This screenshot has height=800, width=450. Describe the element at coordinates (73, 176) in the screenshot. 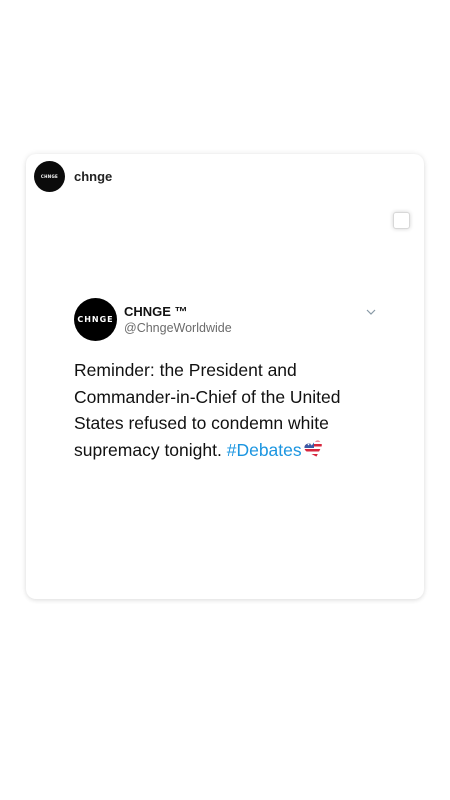

I see `post-header: CHNGE chnge` at that location.